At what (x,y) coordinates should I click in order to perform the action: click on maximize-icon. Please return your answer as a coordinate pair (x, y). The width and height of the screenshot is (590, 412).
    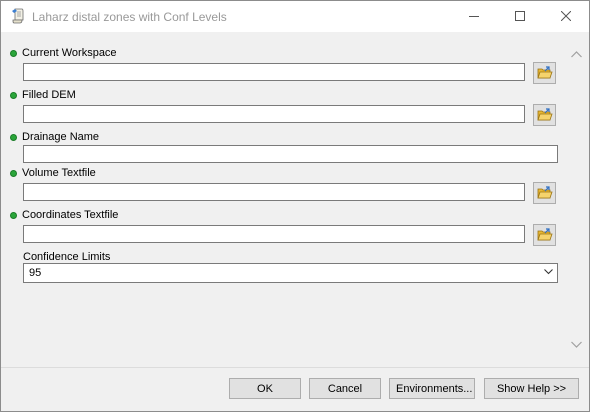
    Looking at the image, I should click on (520, 16).